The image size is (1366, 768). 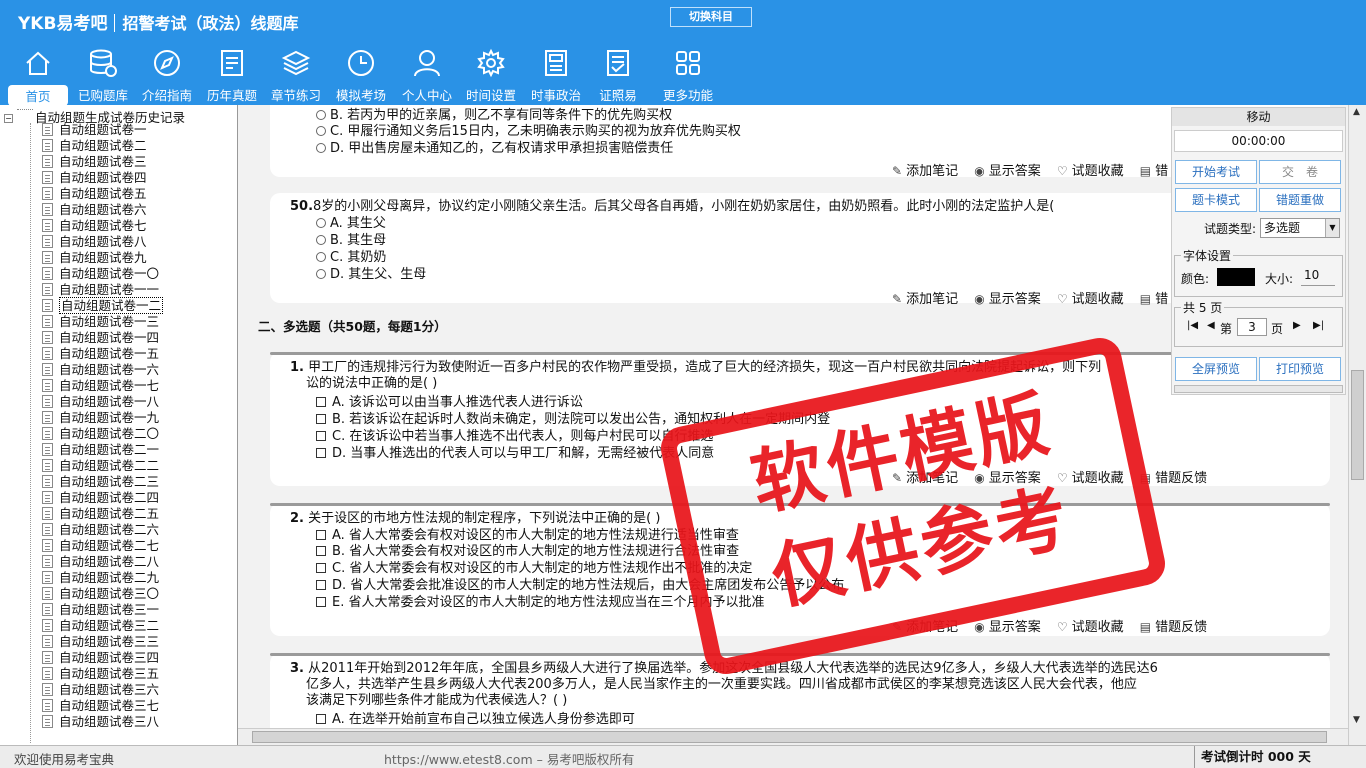 I want to click on nav-current-affairs: 时事政治, so click(x=556, y=75).